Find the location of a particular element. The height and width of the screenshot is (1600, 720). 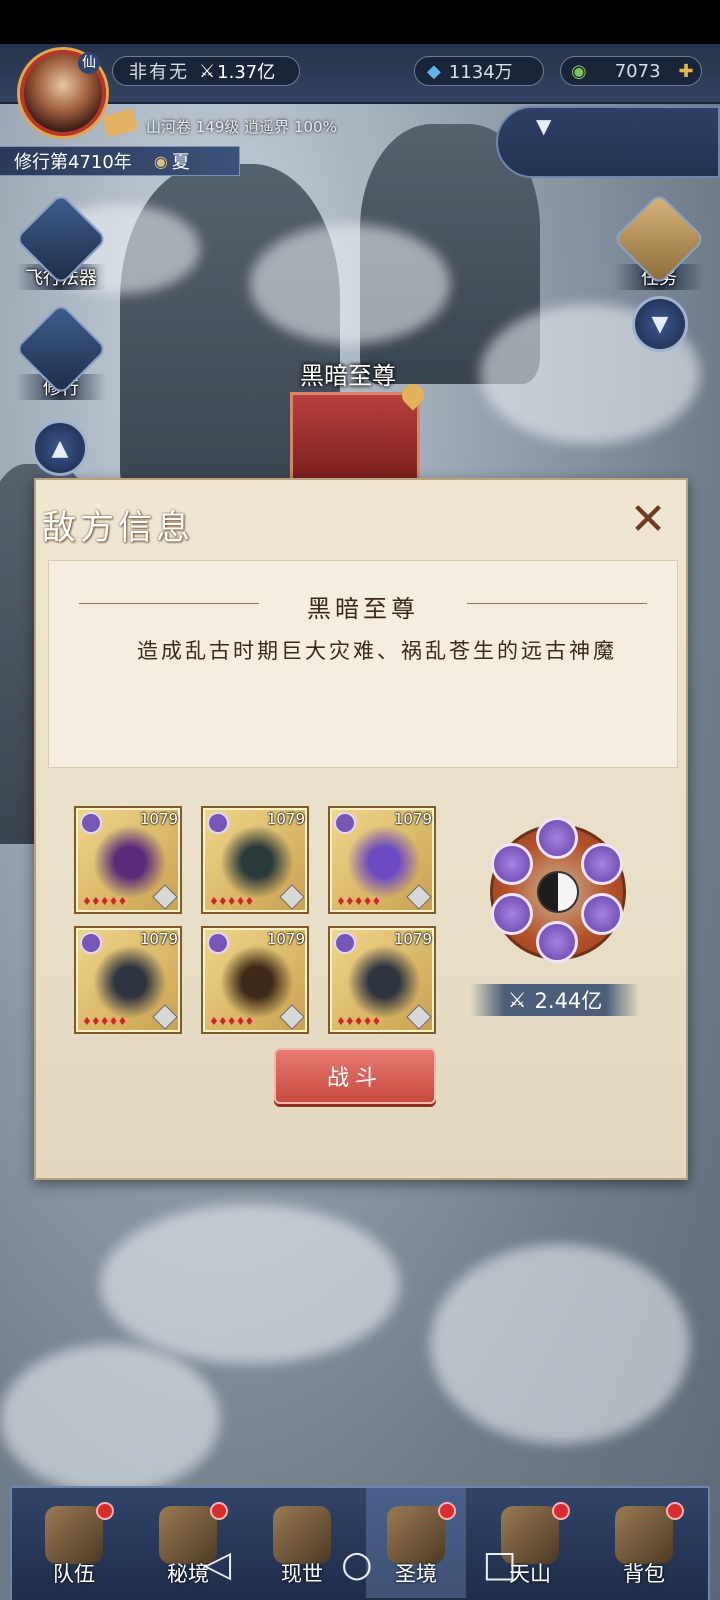

enemy-description: 造成乱古时期巨大灾难、祸乱苍生的远古神魔 is located at coordinates (377, 651).